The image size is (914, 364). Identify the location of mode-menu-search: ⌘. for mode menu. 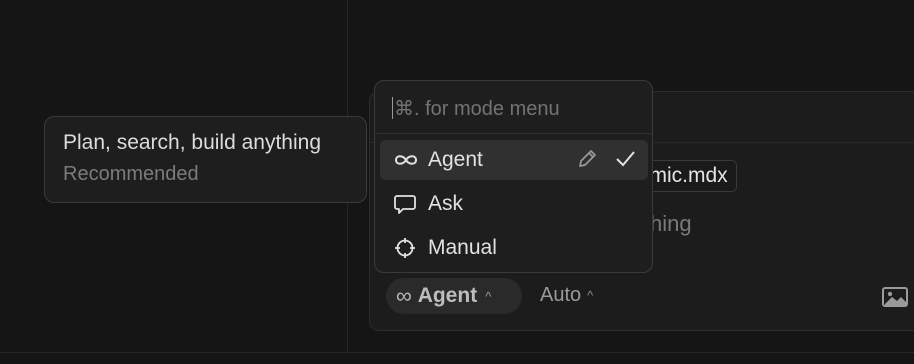
(476, 108).